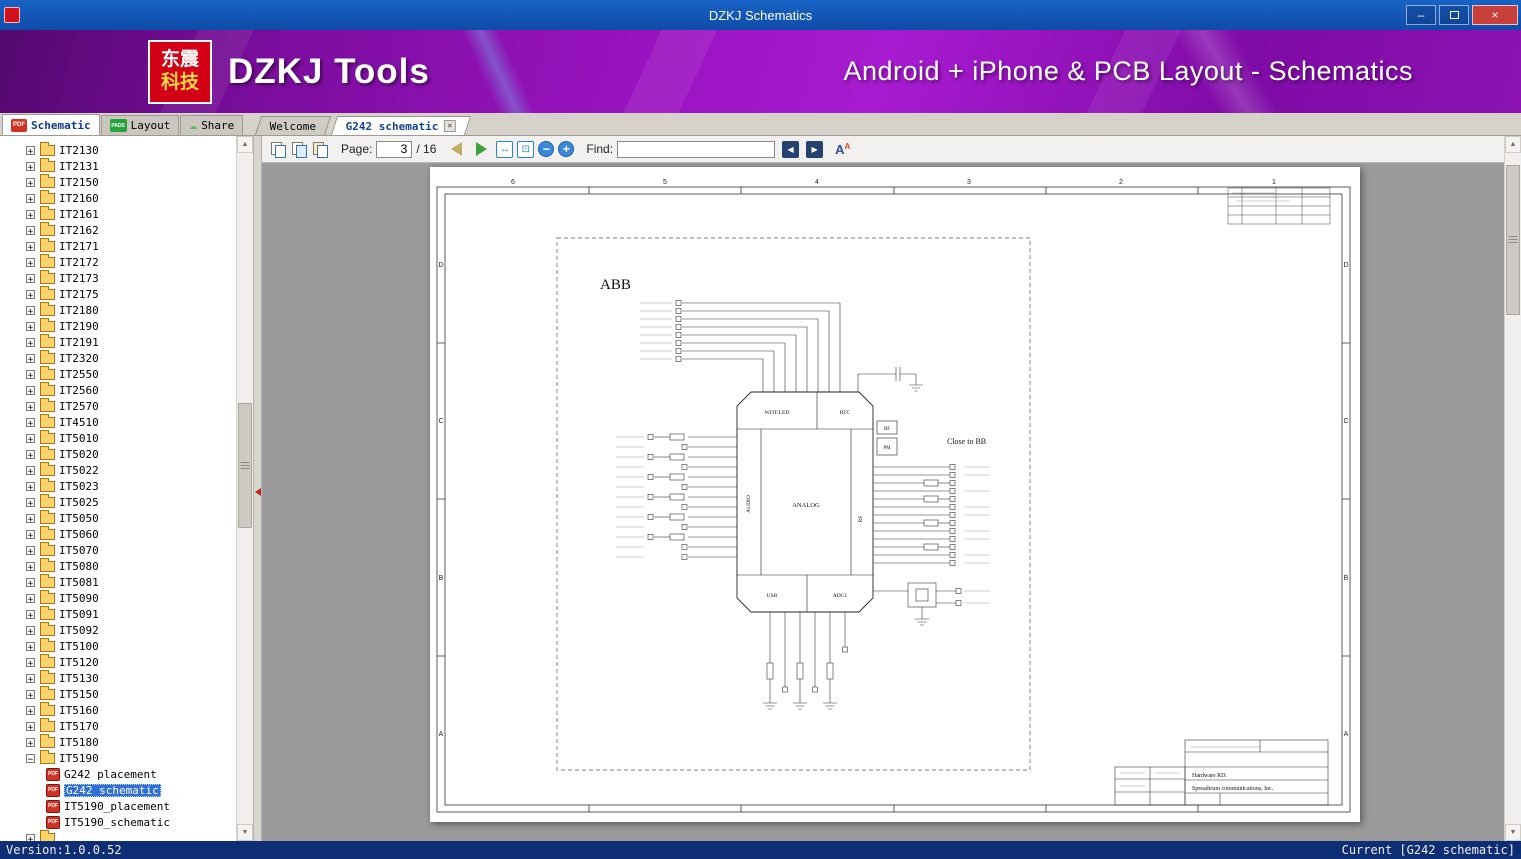 Image resolution: width=1521 pixels, height=859 pixels. What do you see at coordinates (118, 693) in the screenshot?
I see `tree-item: IT5150` at bounding box center [118, 693].